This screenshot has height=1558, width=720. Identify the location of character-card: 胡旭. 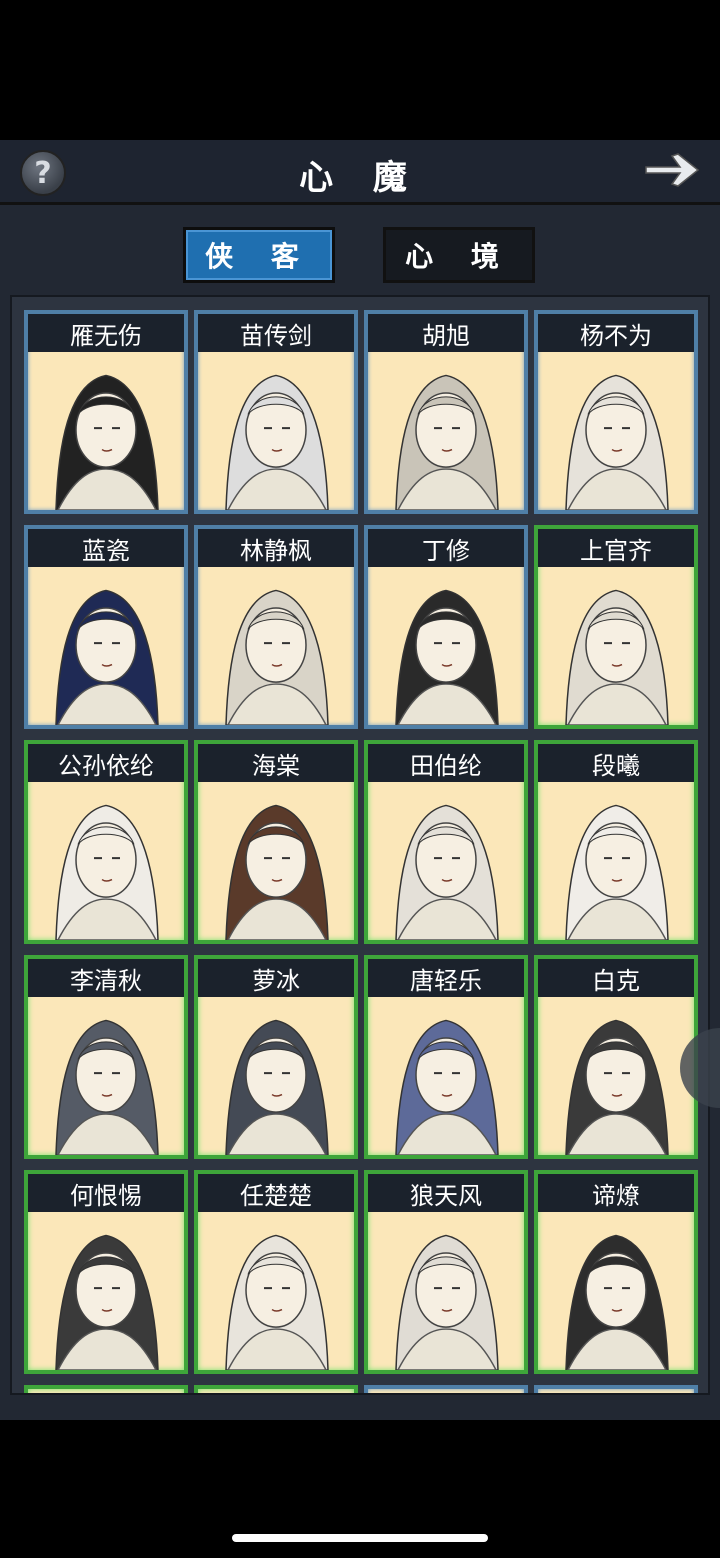
(446, 412).